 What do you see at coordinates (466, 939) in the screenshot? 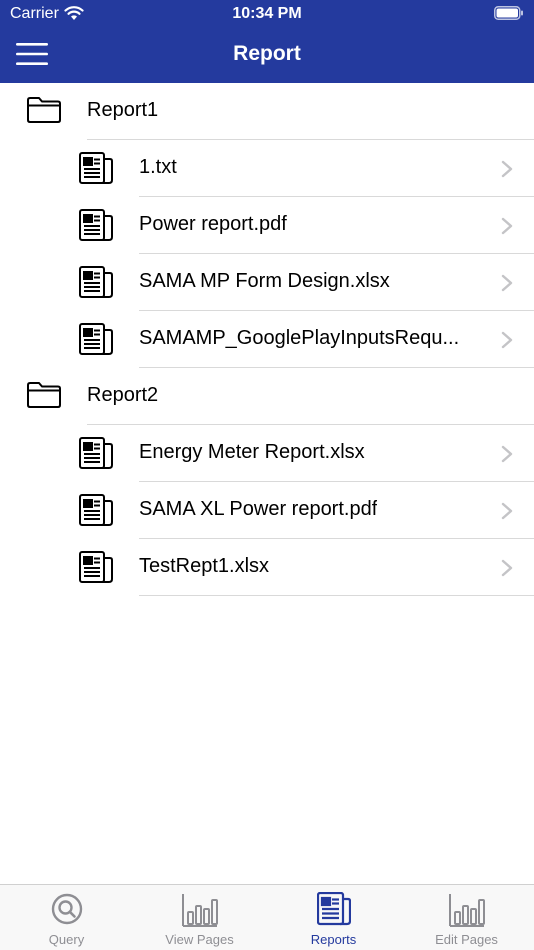
I see `tab-label: Edit Pages` at bounding box center [466, 939].